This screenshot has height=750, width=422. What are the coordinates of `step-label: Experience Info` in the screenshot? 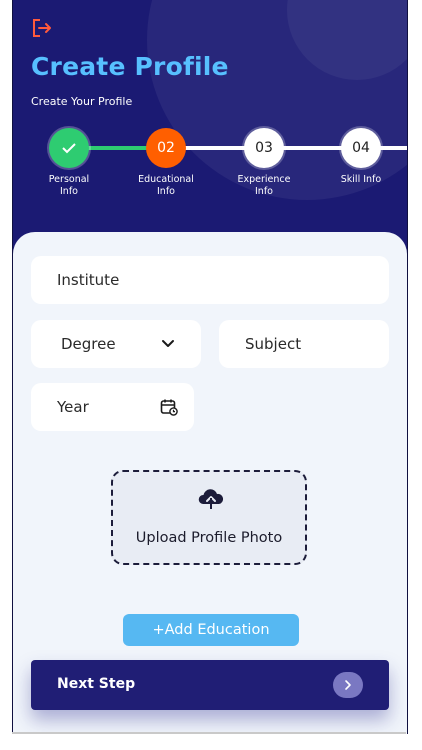 It's located at (264, 186).